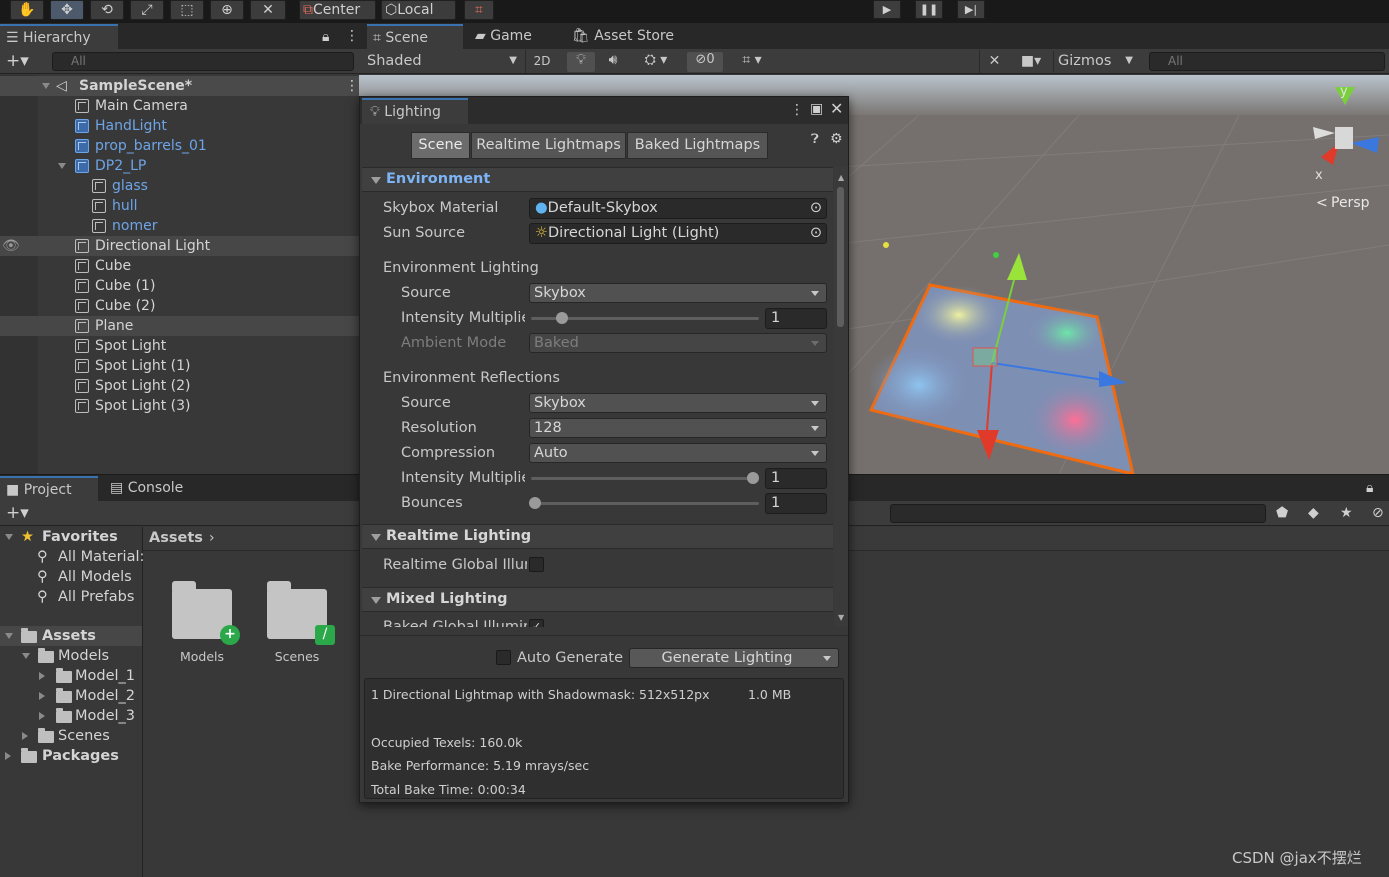  Describe the element at coordinates (536, 623) in the screenshot. I see `baked-gi-checkbox: ✓` at that location.